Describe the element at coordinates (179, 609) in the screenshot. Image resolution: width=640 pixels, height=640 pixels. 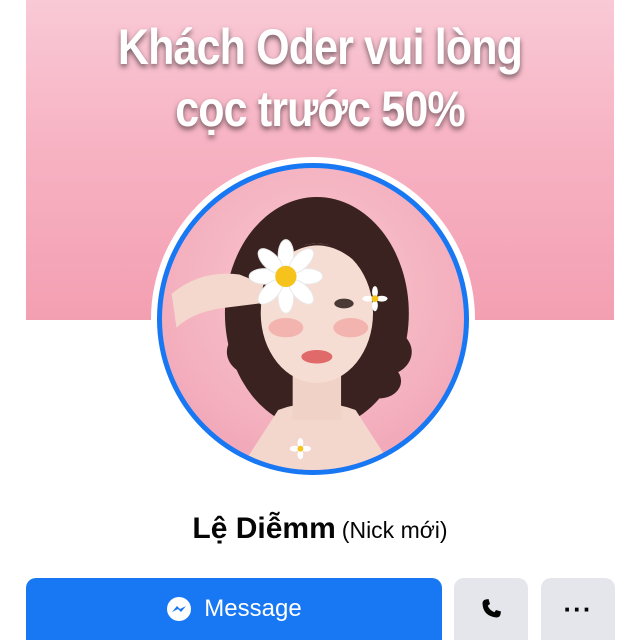
I see `messenger-icon` at that location.